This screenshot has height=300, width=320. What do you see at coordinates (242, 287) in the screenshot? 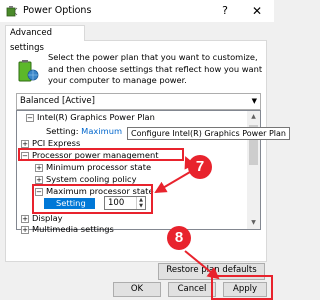
I see `highlight-apply-button` at bounding box center [242, 287].